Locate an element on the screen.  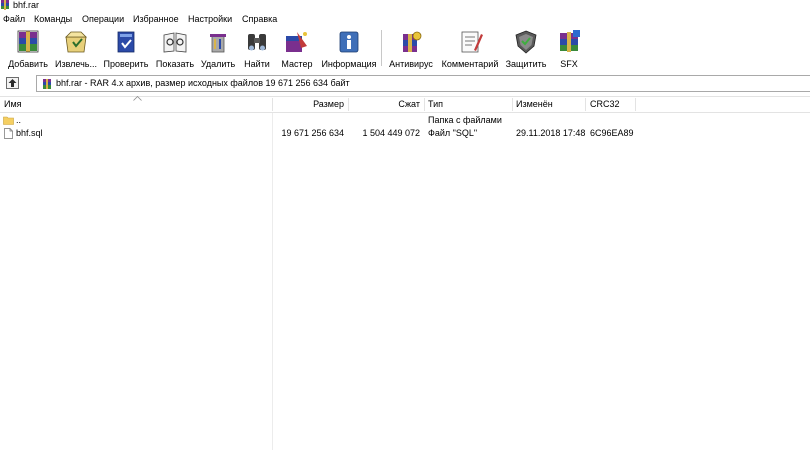
file-modified: 29.11.2018 17:48 is located at coordinates (551, 133).